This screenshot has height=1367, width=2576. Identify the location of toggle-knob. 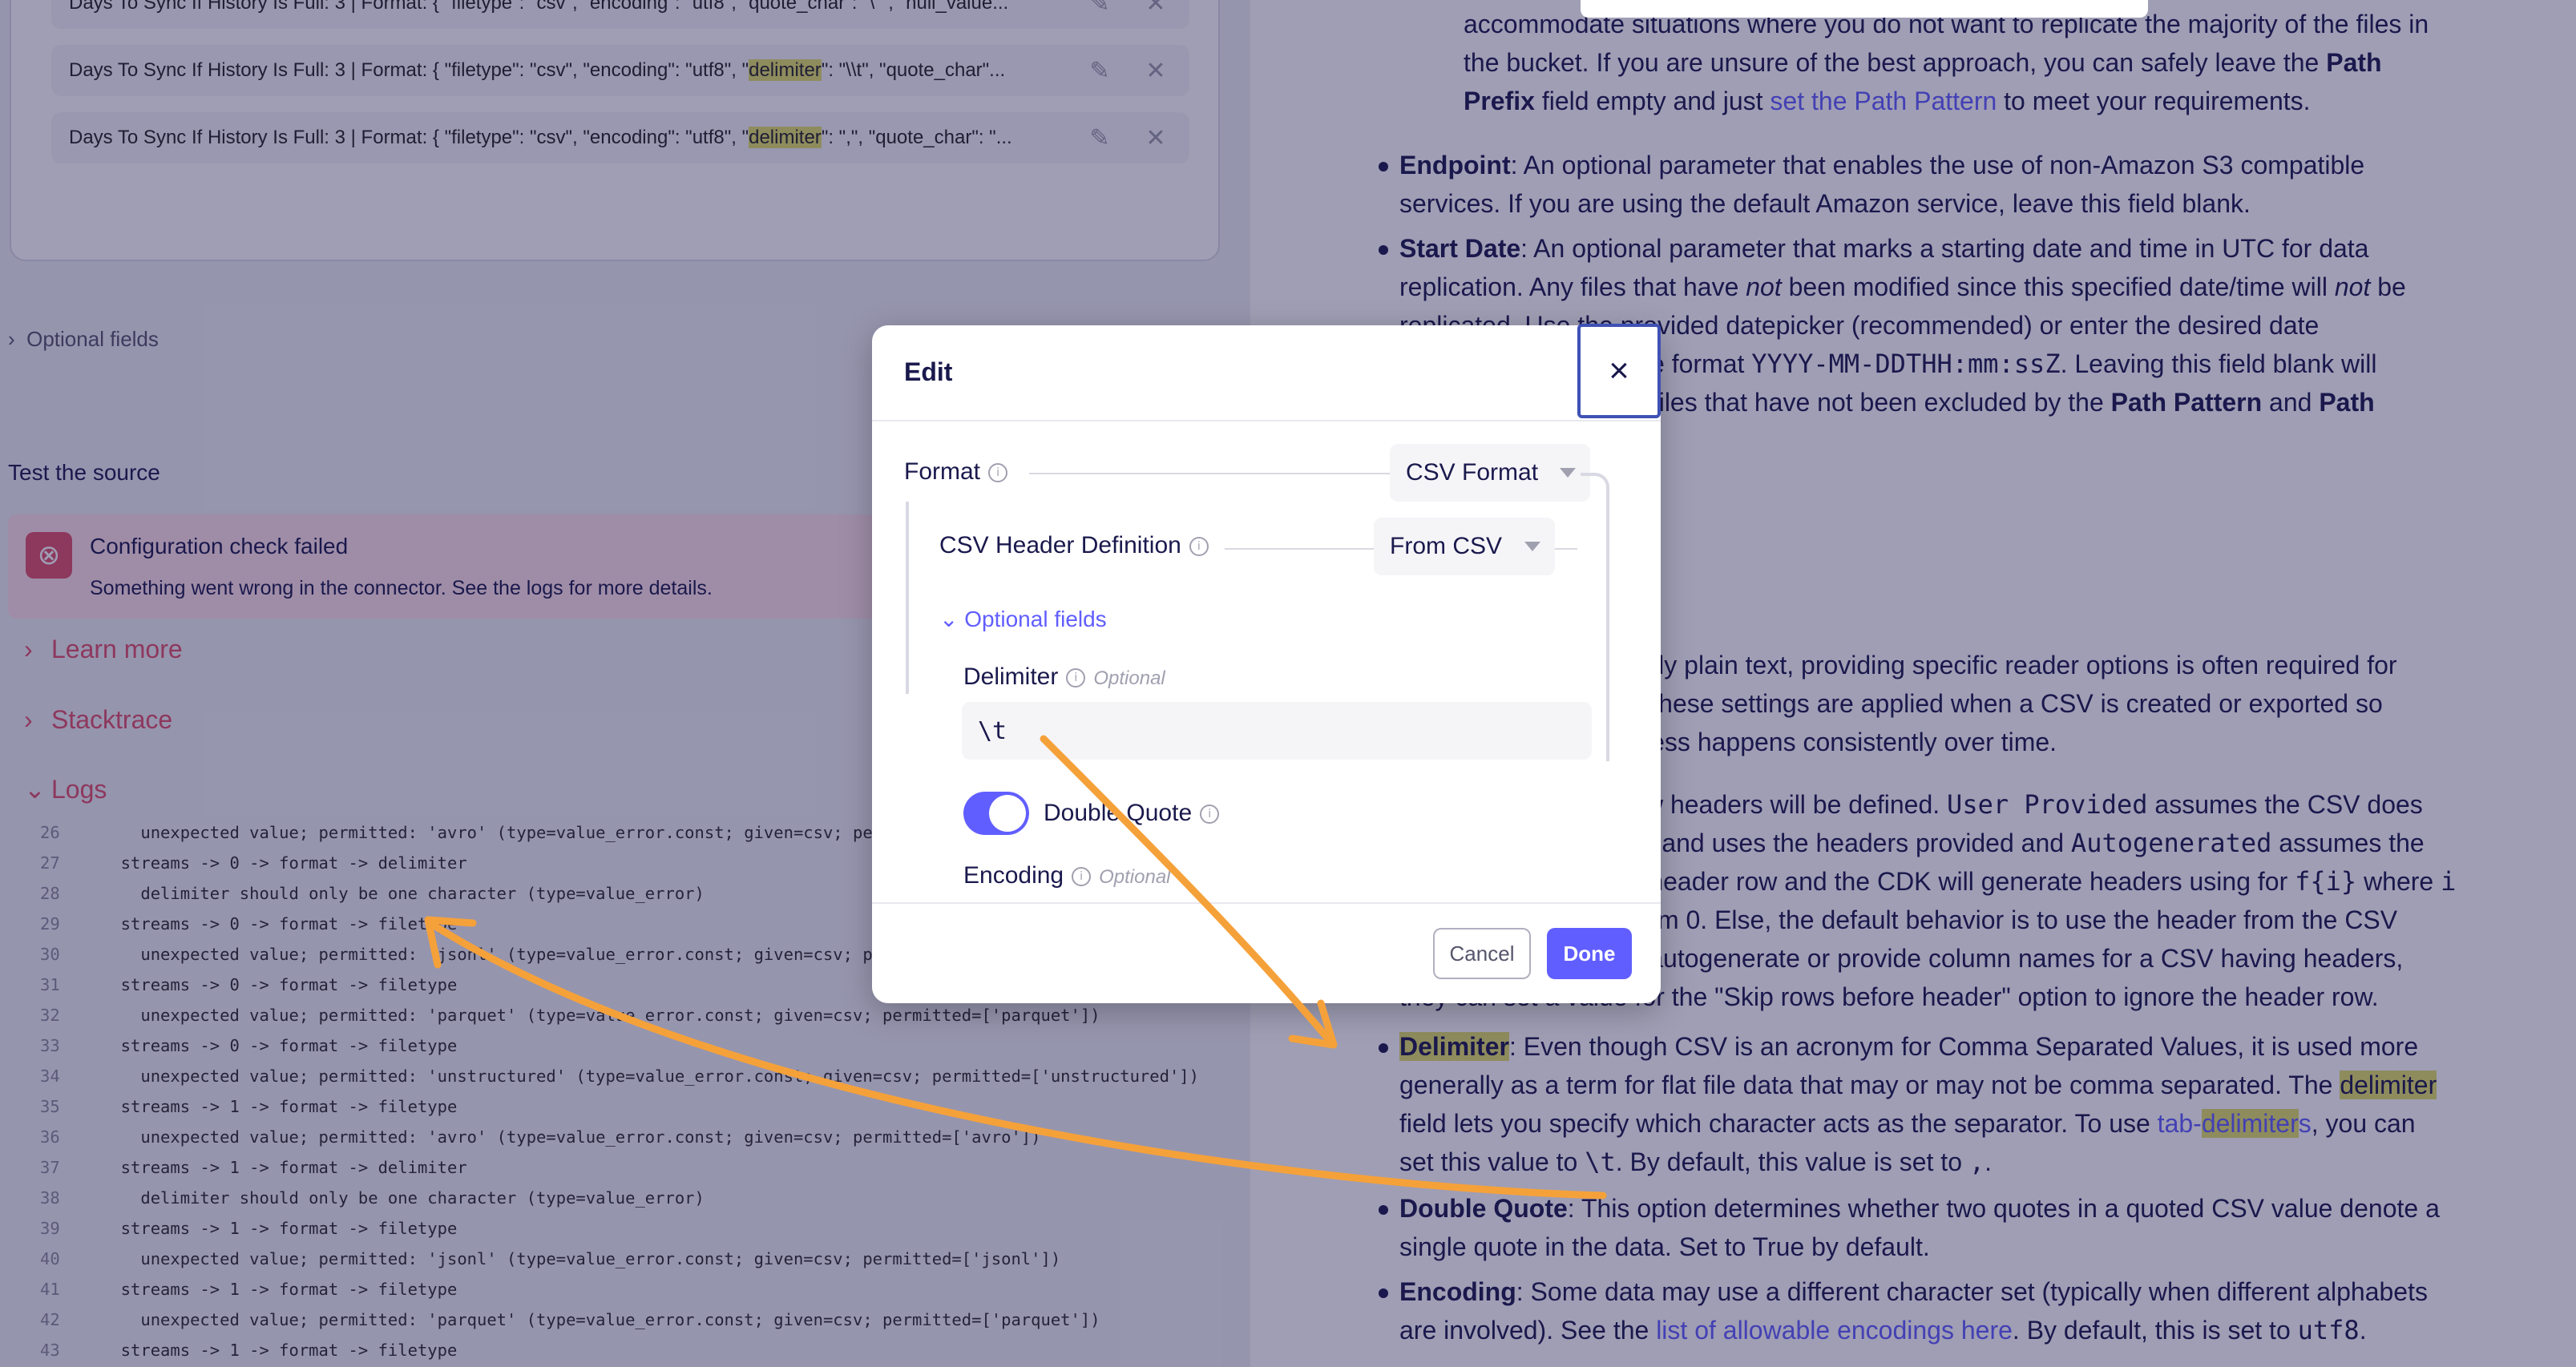
(1008, 813).